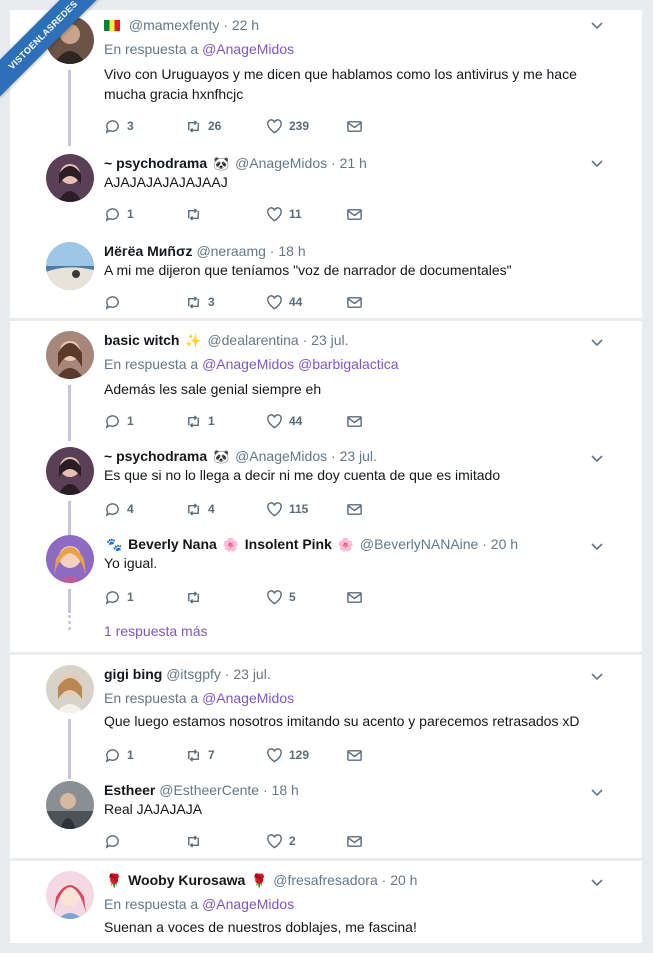 The width and height of the screenshot is (653, 953). What do you see at coordinates (119, 509) in the screenshot?
I see `reply-button: 4` at bounding box center [119, 509].